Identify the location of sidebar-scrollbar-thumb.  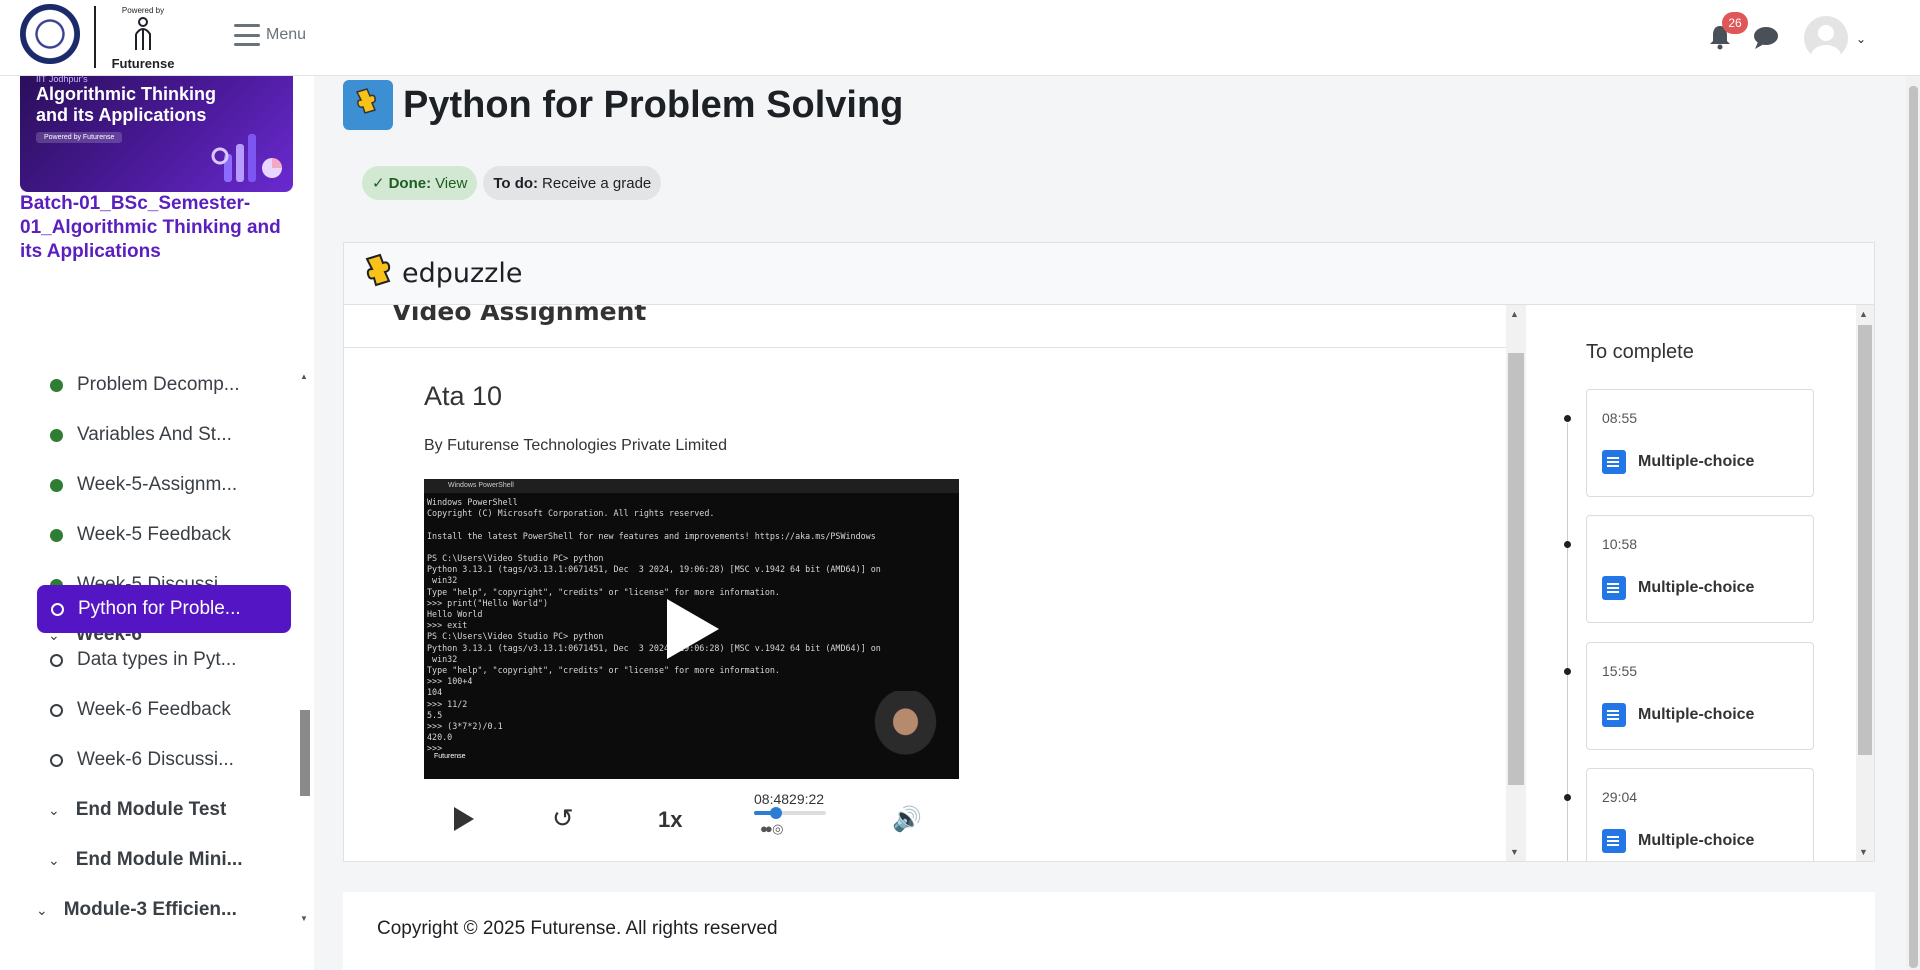
(305, 753).